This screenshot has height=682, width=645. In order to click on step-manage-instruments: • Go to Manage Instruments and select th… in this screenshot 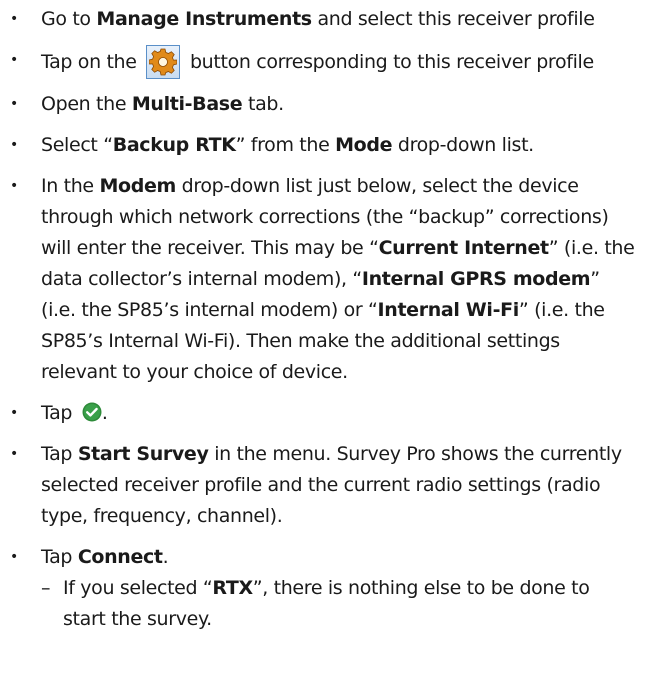, I will do `click(322, 19)`.